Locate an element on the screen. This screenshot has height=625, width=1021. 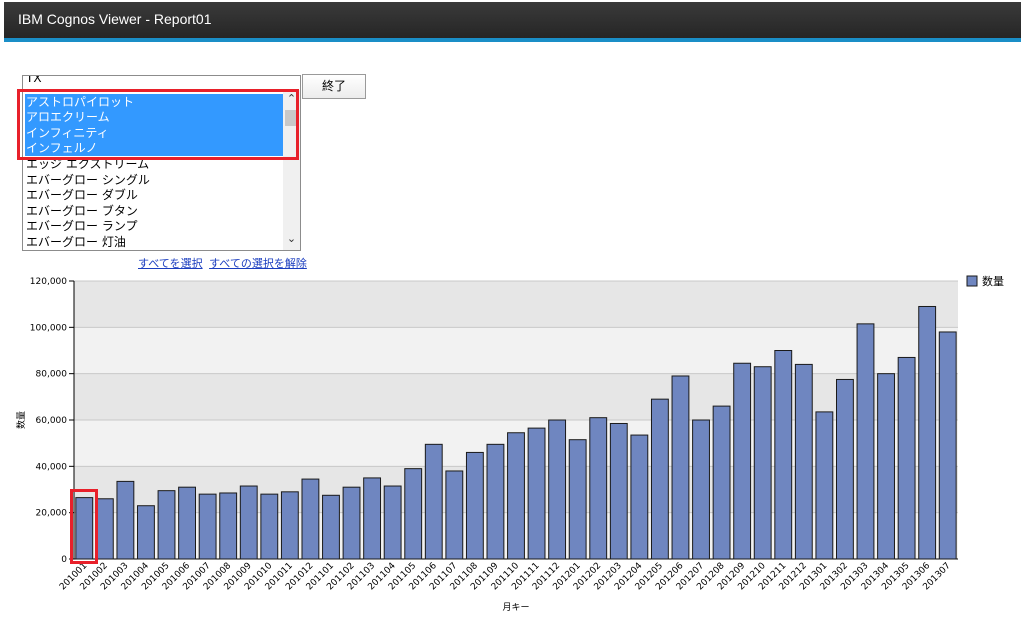
title-bar: IBM Cognos Viewer - Report01 is located at coordinates (512, 20).